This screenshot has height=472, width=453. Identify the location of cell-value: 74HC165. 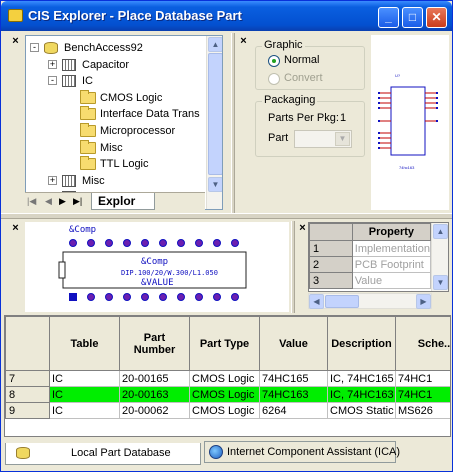
(293, 378).